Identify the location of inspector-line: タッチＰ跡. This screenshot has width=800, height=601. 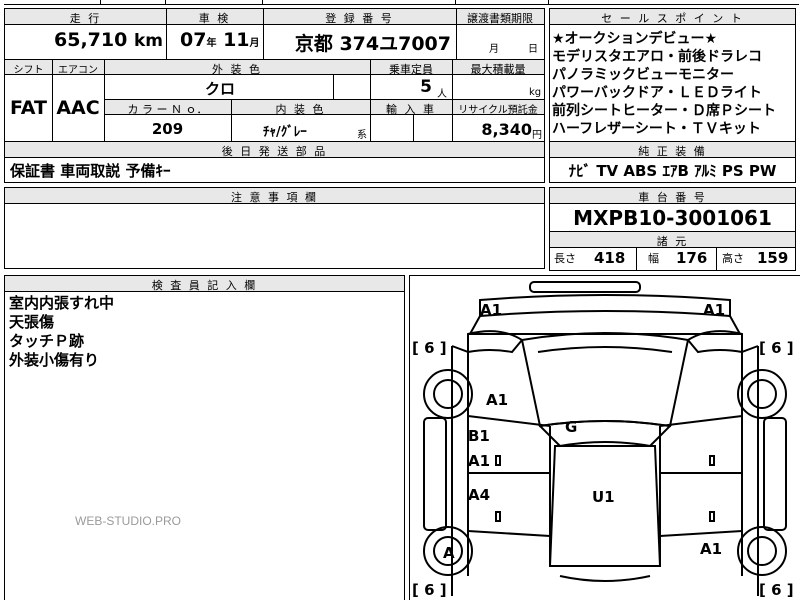
(47, 341).